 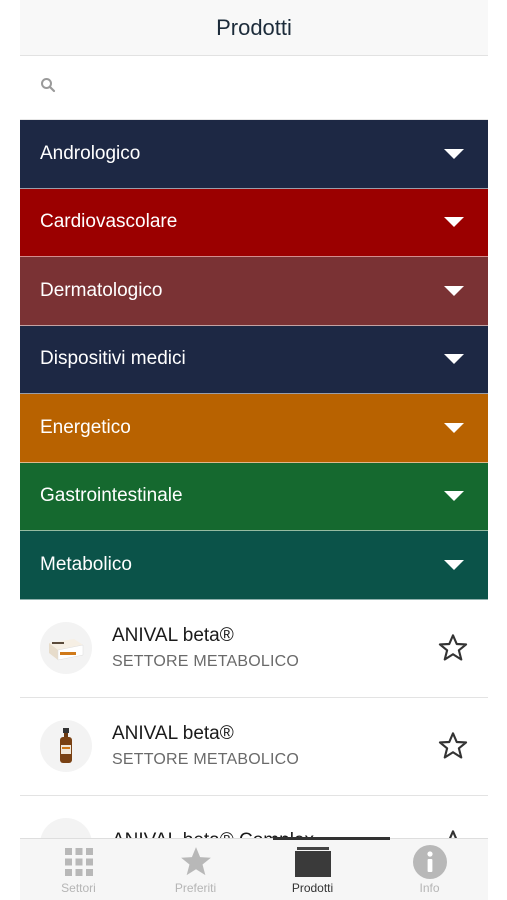 What do you see at coordinates (111, 496) in the screenshot?
I see `category-label: Gastrointestinale` at bounding box center [111, 496].